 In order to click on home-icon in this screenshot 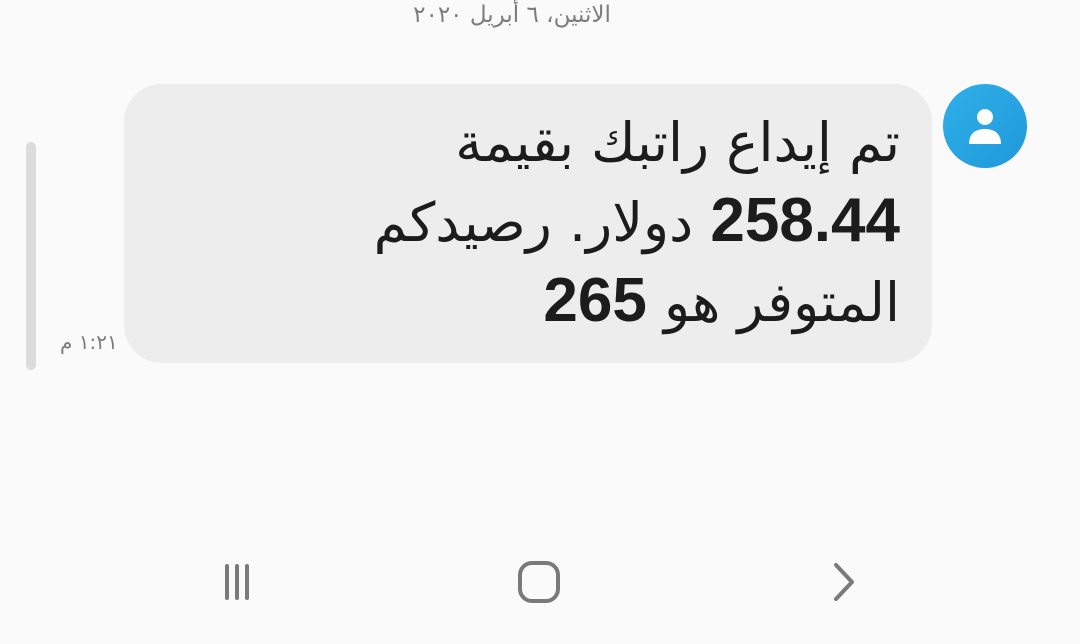, I will do `click(539, 582)`.